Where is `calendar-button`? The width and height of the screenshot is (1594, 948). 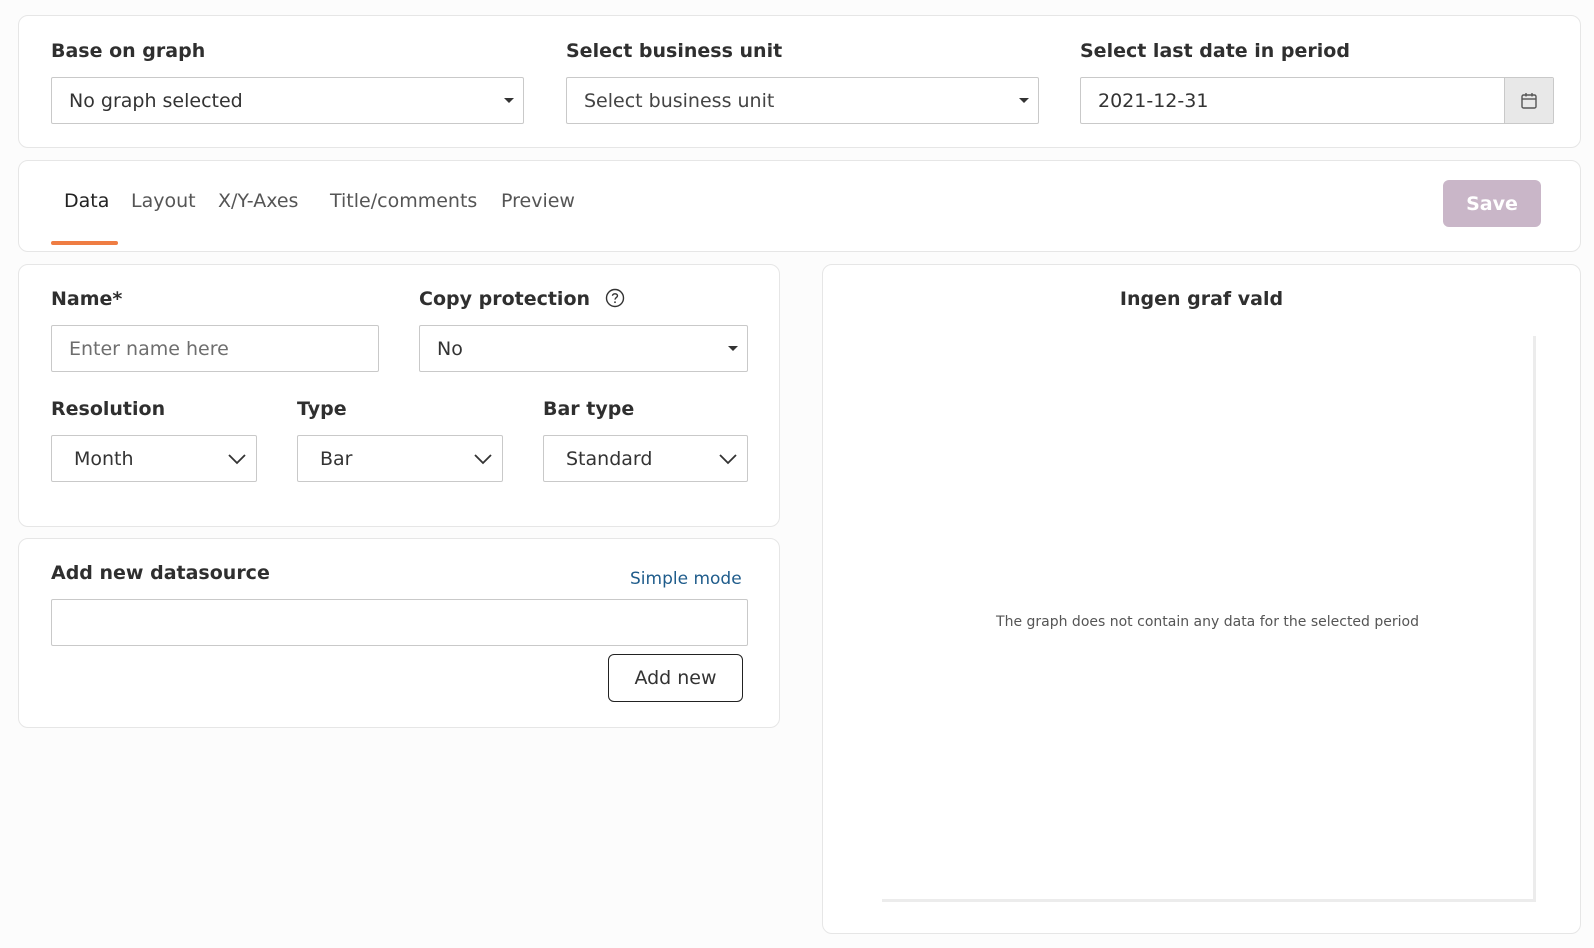 calendar-button is located at coordinates (1528, 100).